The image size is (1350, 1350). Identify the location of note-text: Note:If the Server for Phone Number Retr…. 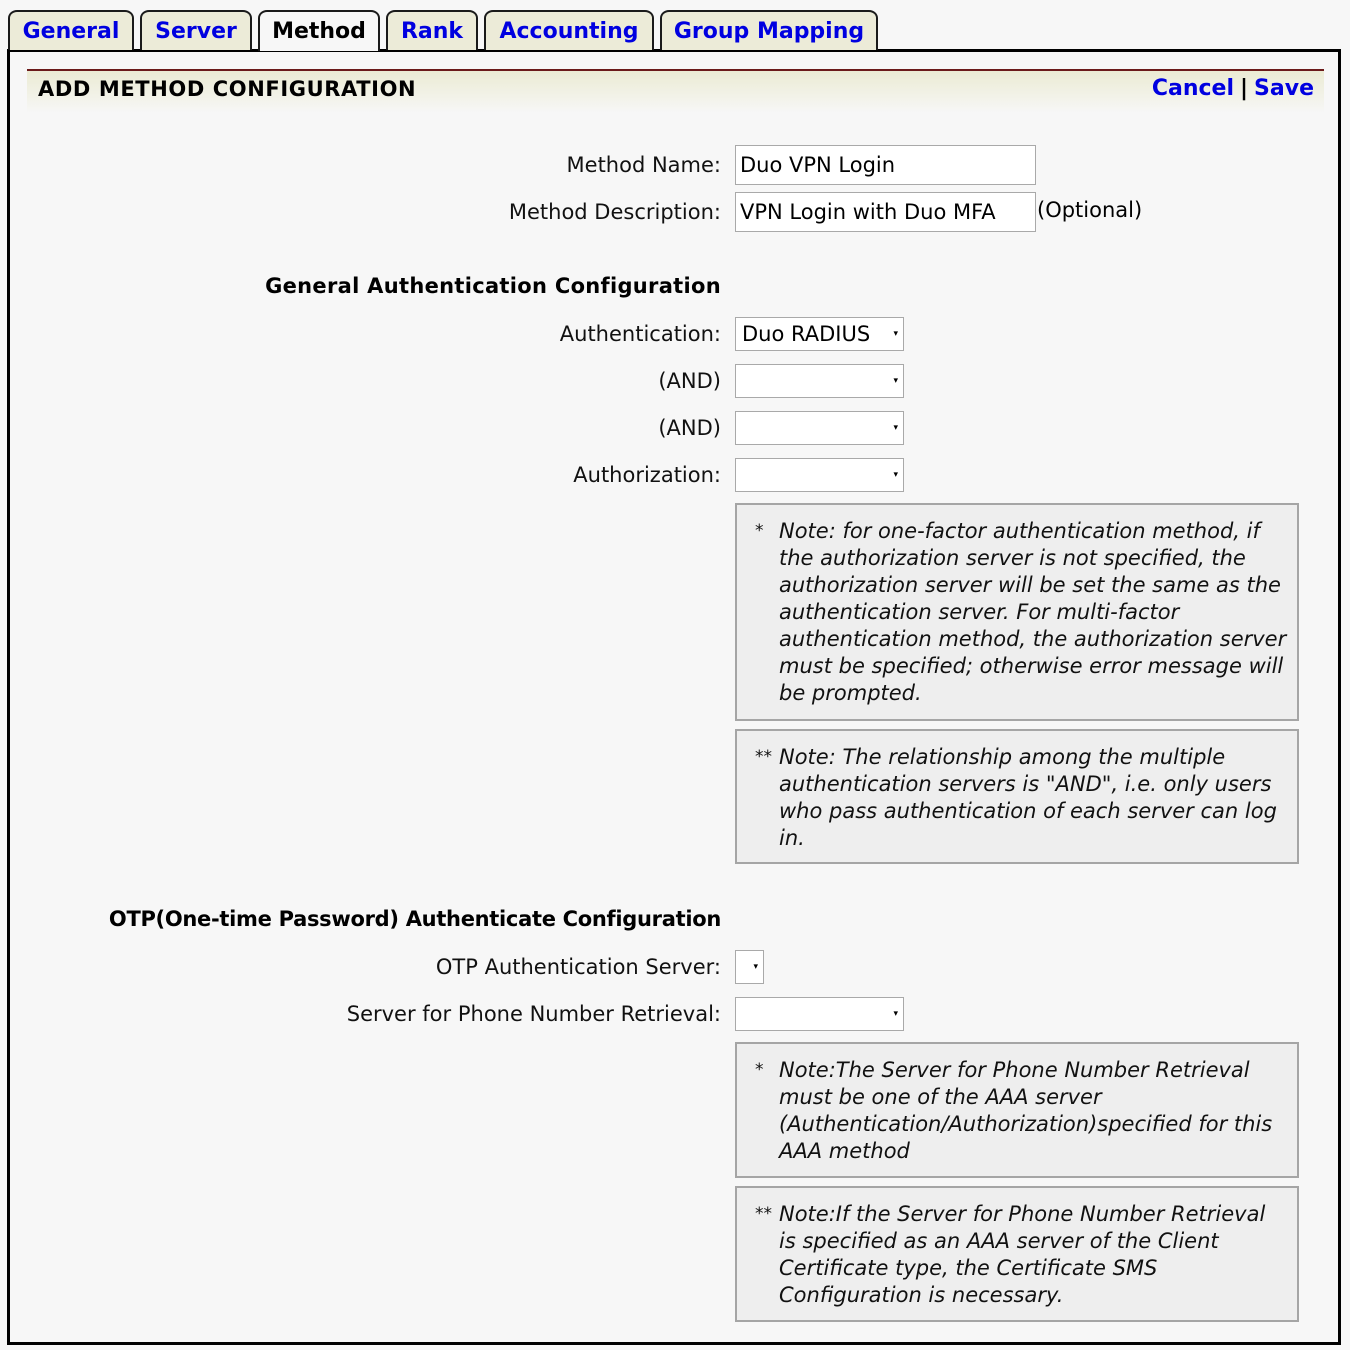
(1022, 1254).